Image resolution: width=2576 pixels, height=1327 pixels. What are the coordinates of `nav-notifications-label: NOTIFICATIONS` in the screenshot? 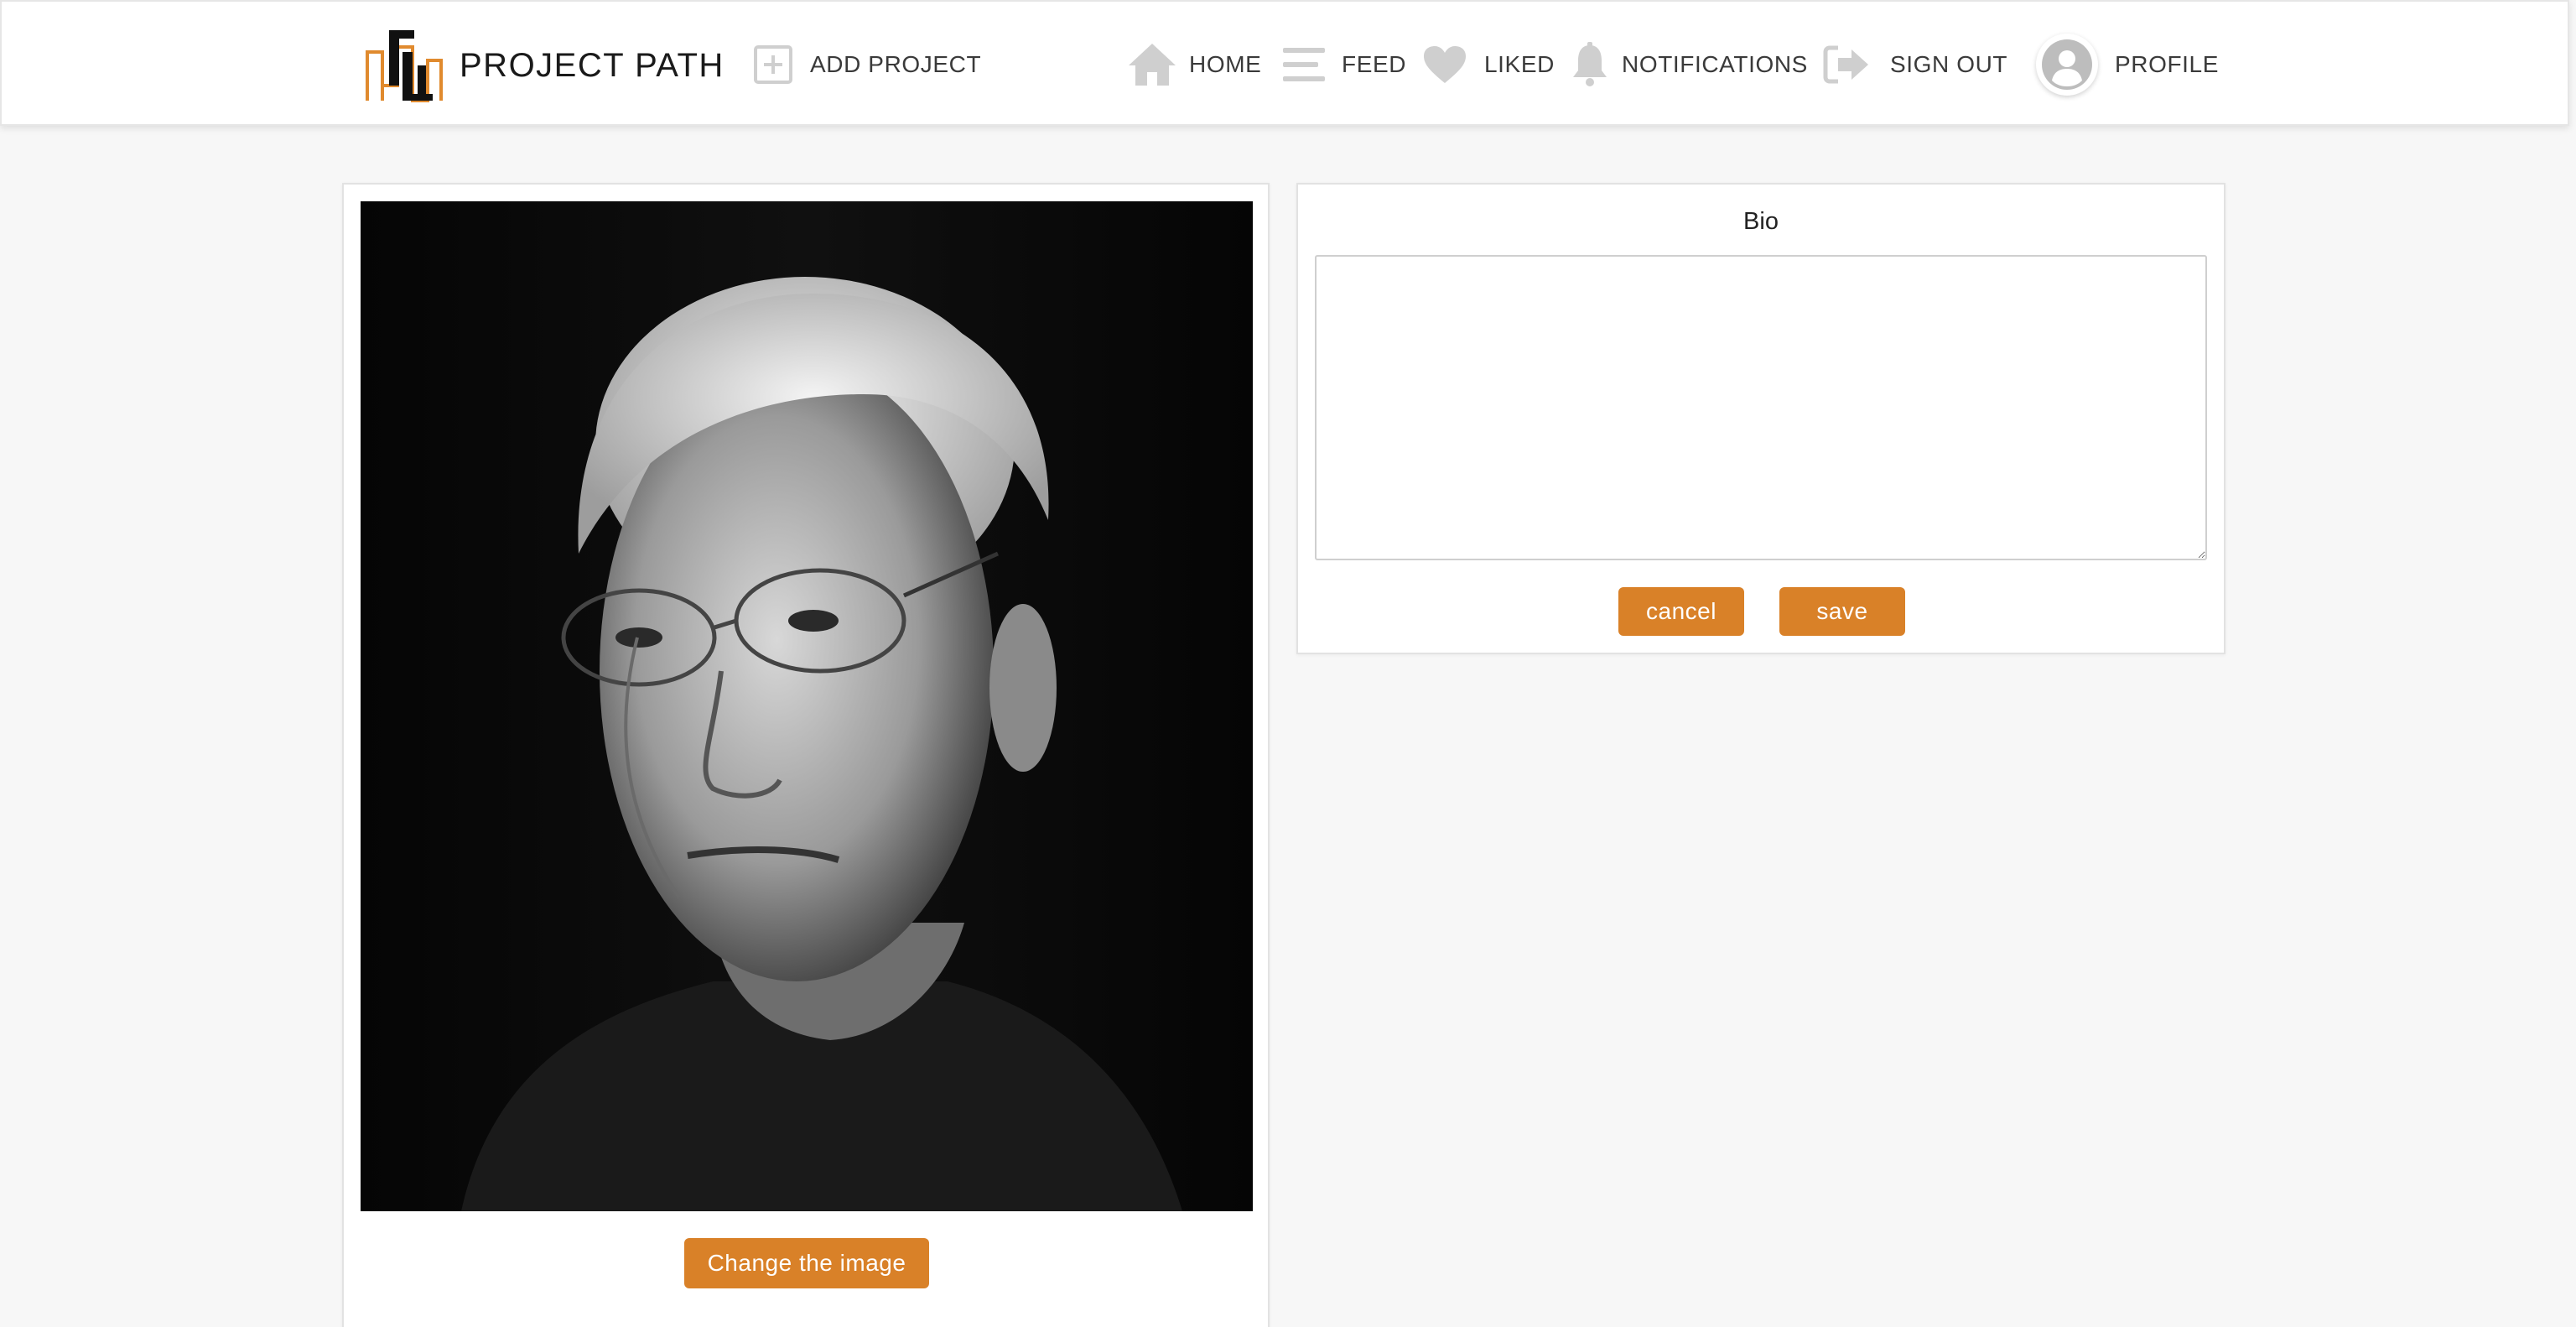 It's located at (1715, 64).